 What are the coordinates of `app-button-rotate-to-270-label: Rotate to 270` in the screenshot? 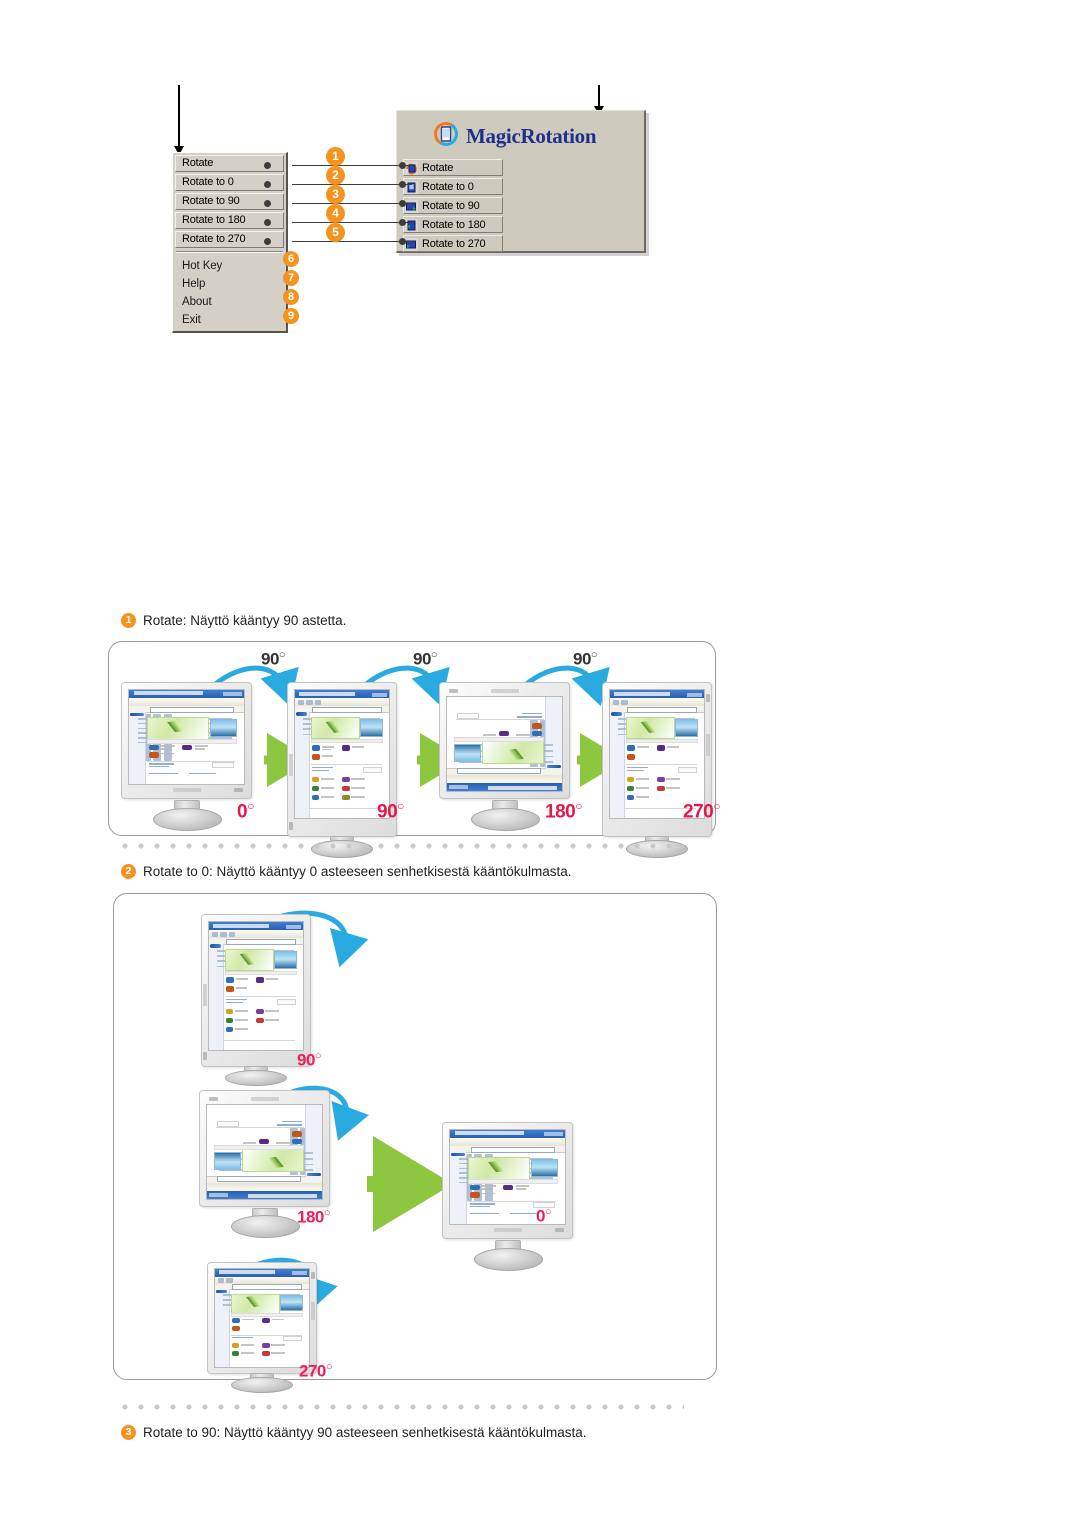 It's located at (454, 244).